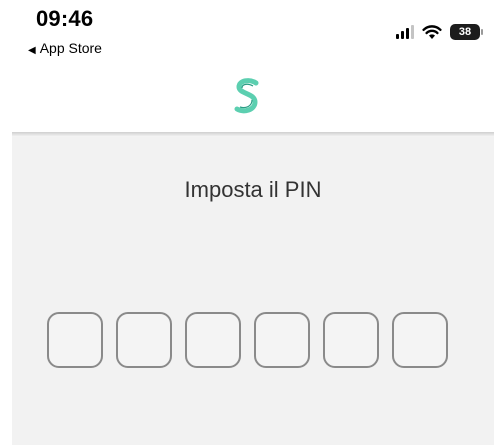  I want to click on status-time: 09:46, so click(65, 18).